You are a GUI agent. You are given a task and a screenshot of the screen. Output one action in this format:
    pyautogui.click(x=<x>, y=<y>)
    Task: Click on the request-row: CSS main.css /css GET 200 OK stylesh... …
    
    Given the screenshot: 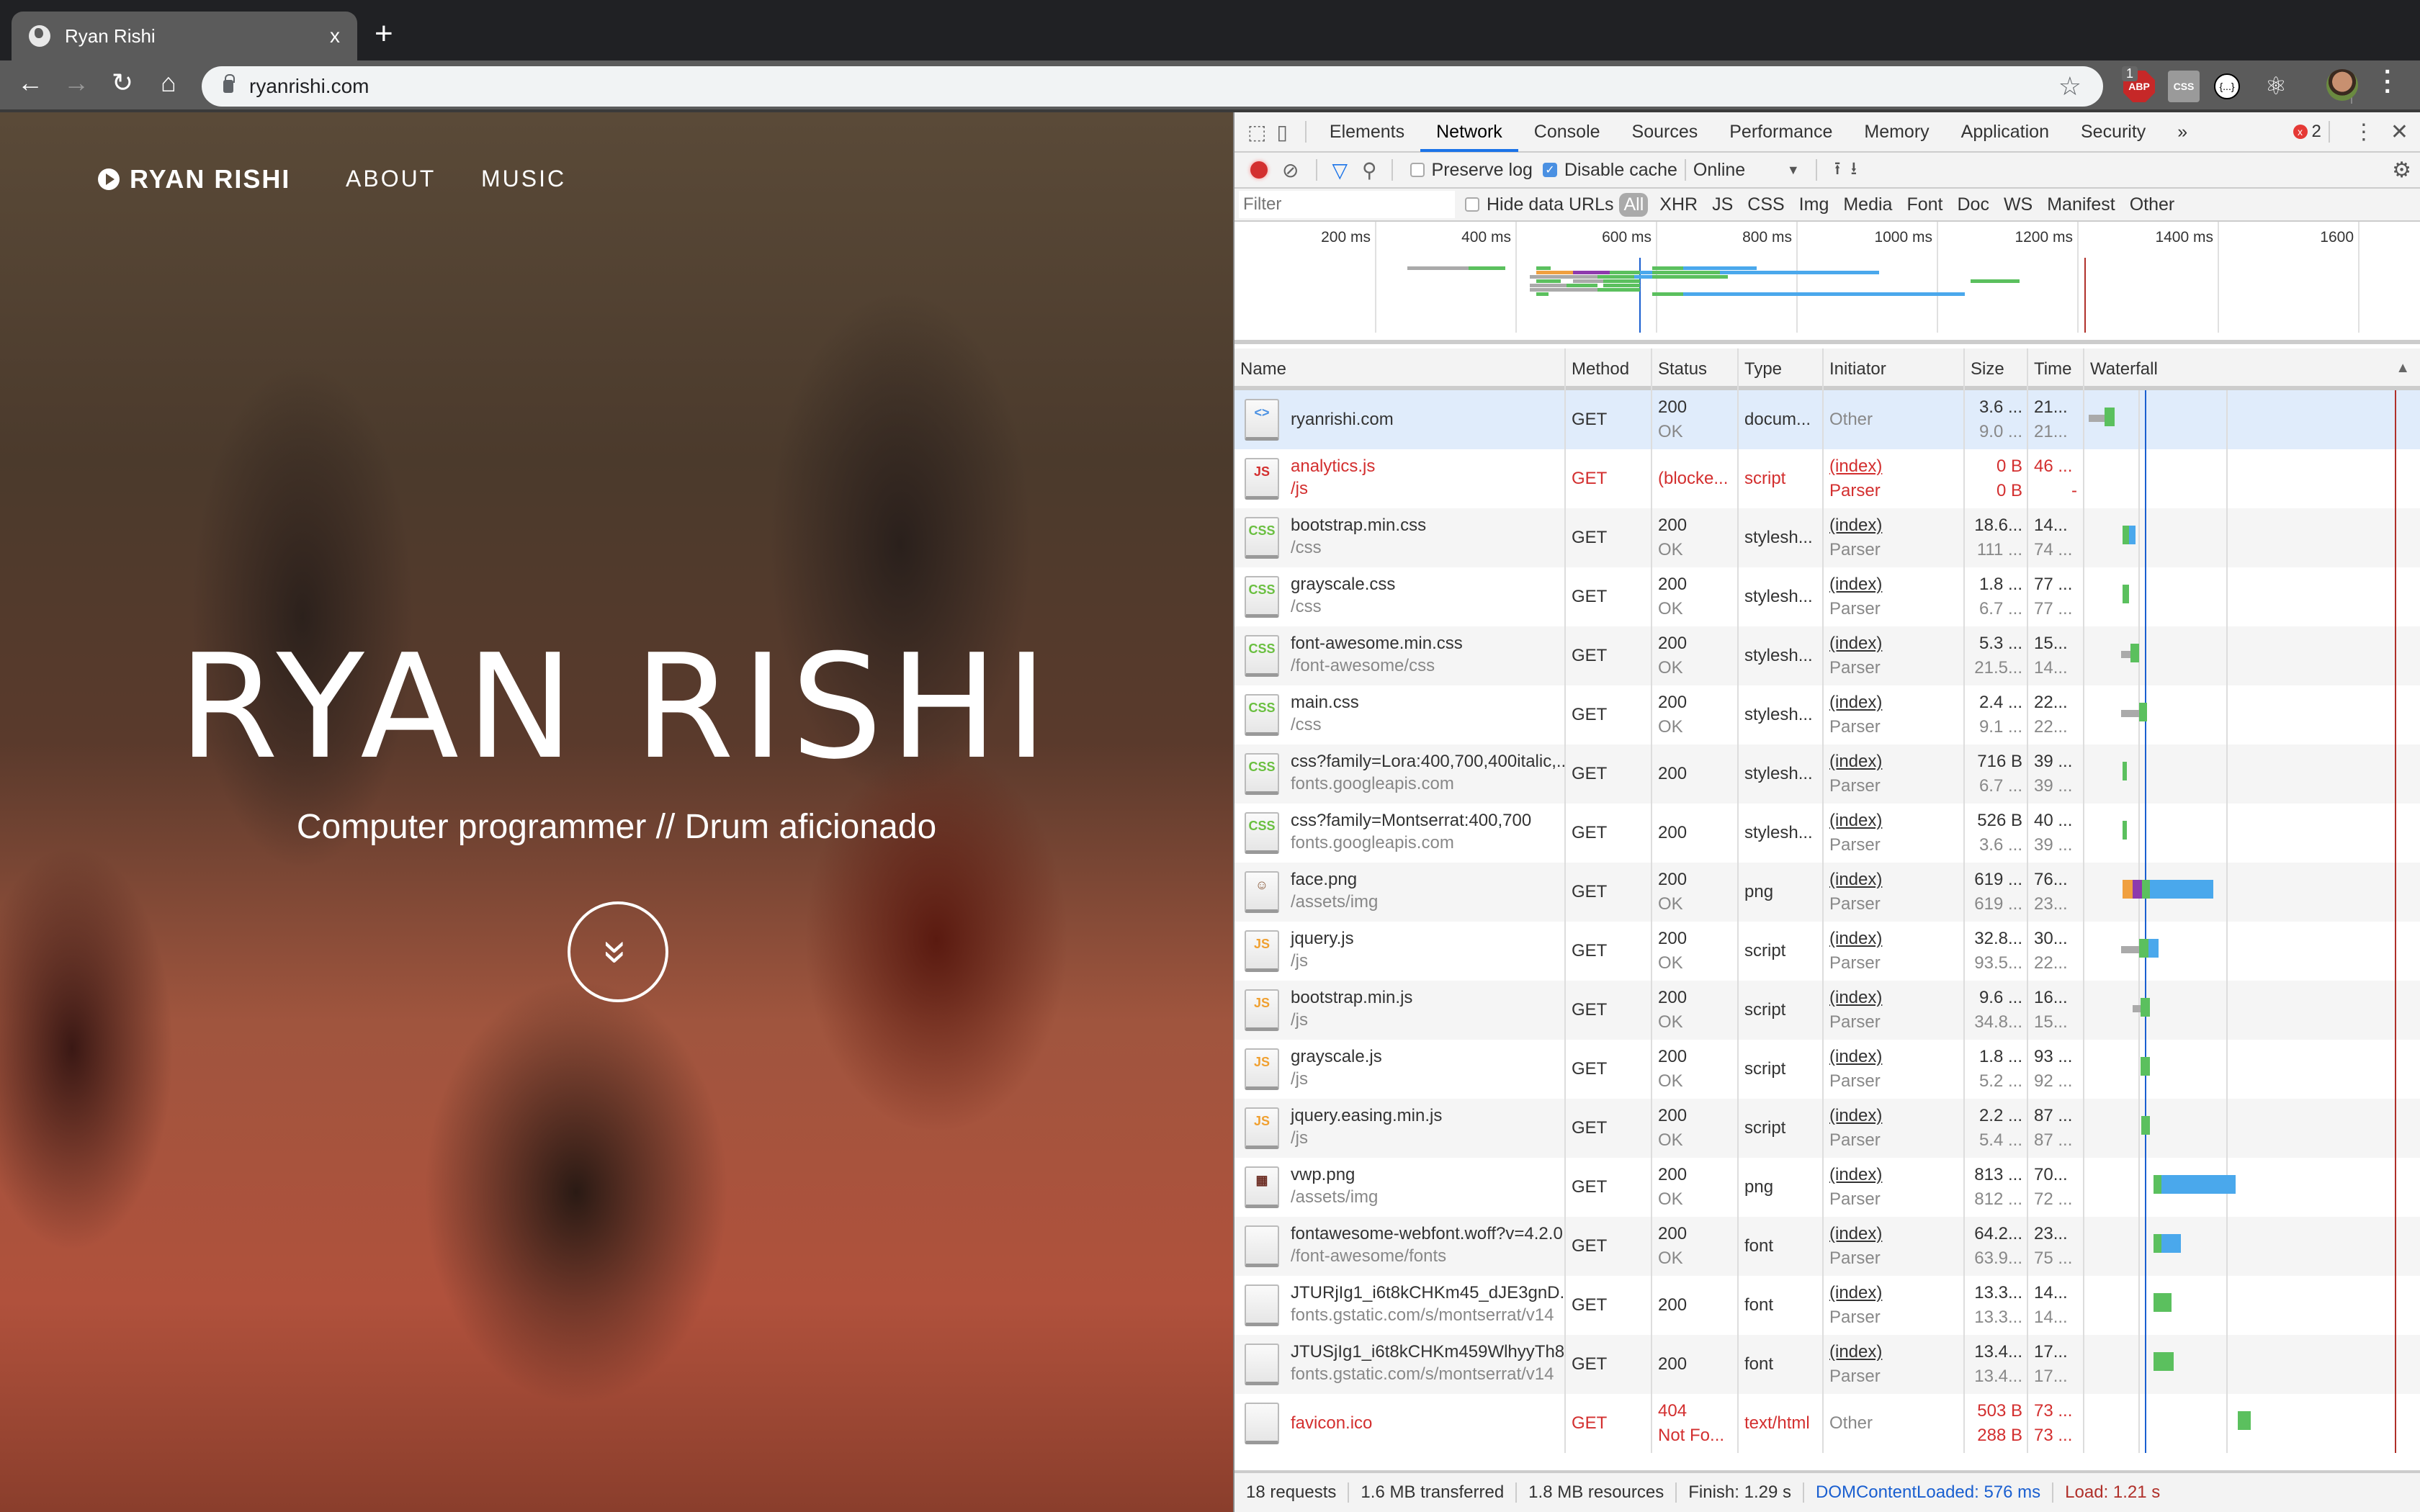 What is the action you would take?
    pyautogui.click(x=1827, y=714)
    